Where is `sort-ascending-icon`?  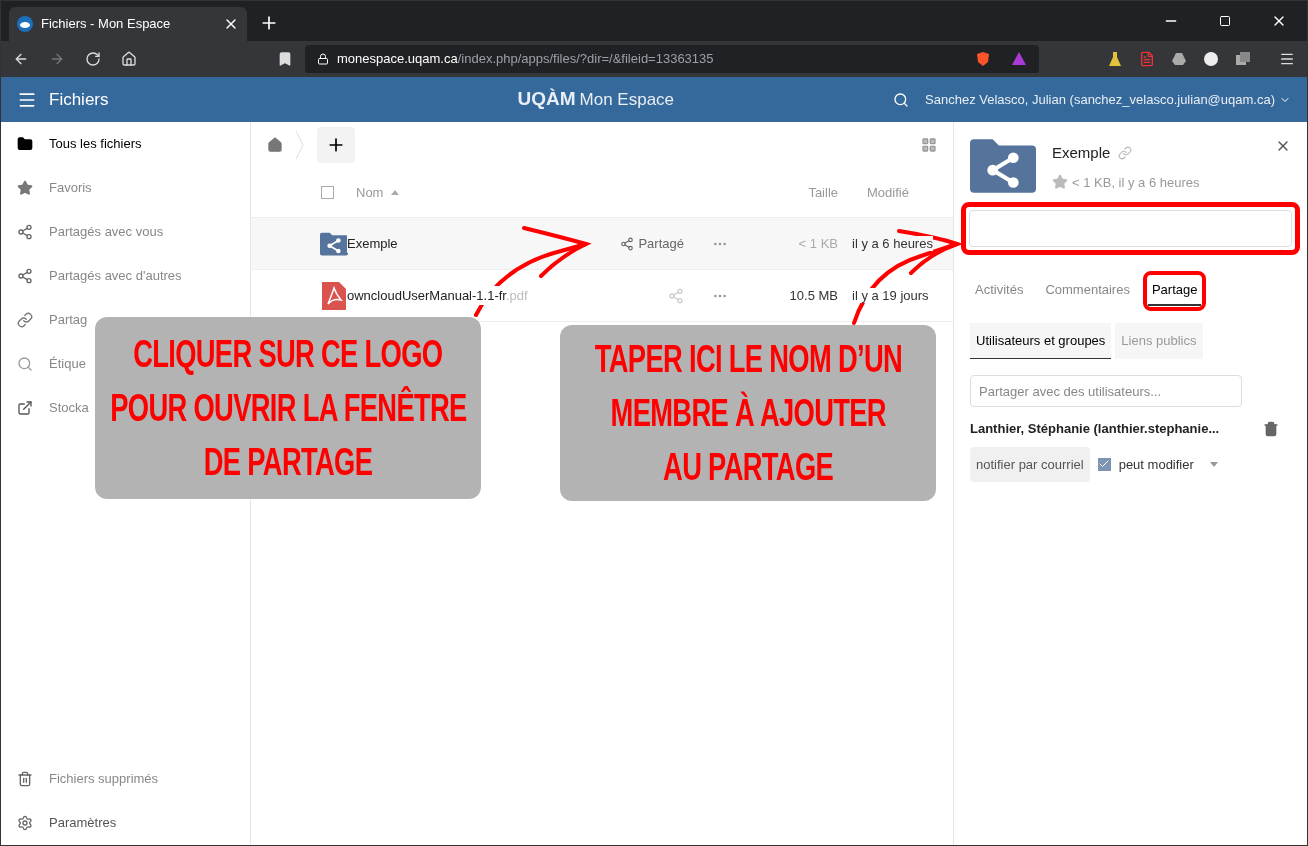
sort-ascending-icon is located at coordinates (395, 192).